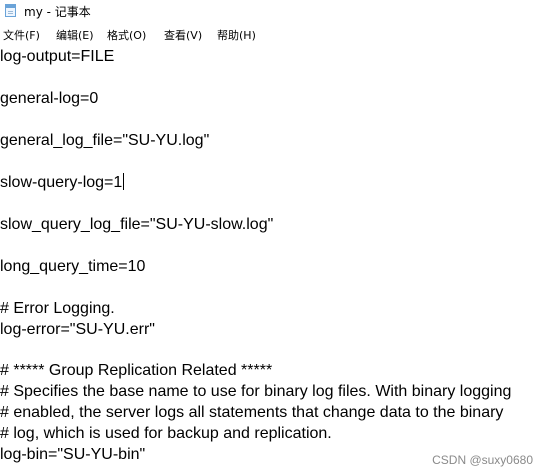 The width and height of the screenshot is (547, 476). I want to click on text-line: # ***** Group Replication Related *****, so click(136, 371).